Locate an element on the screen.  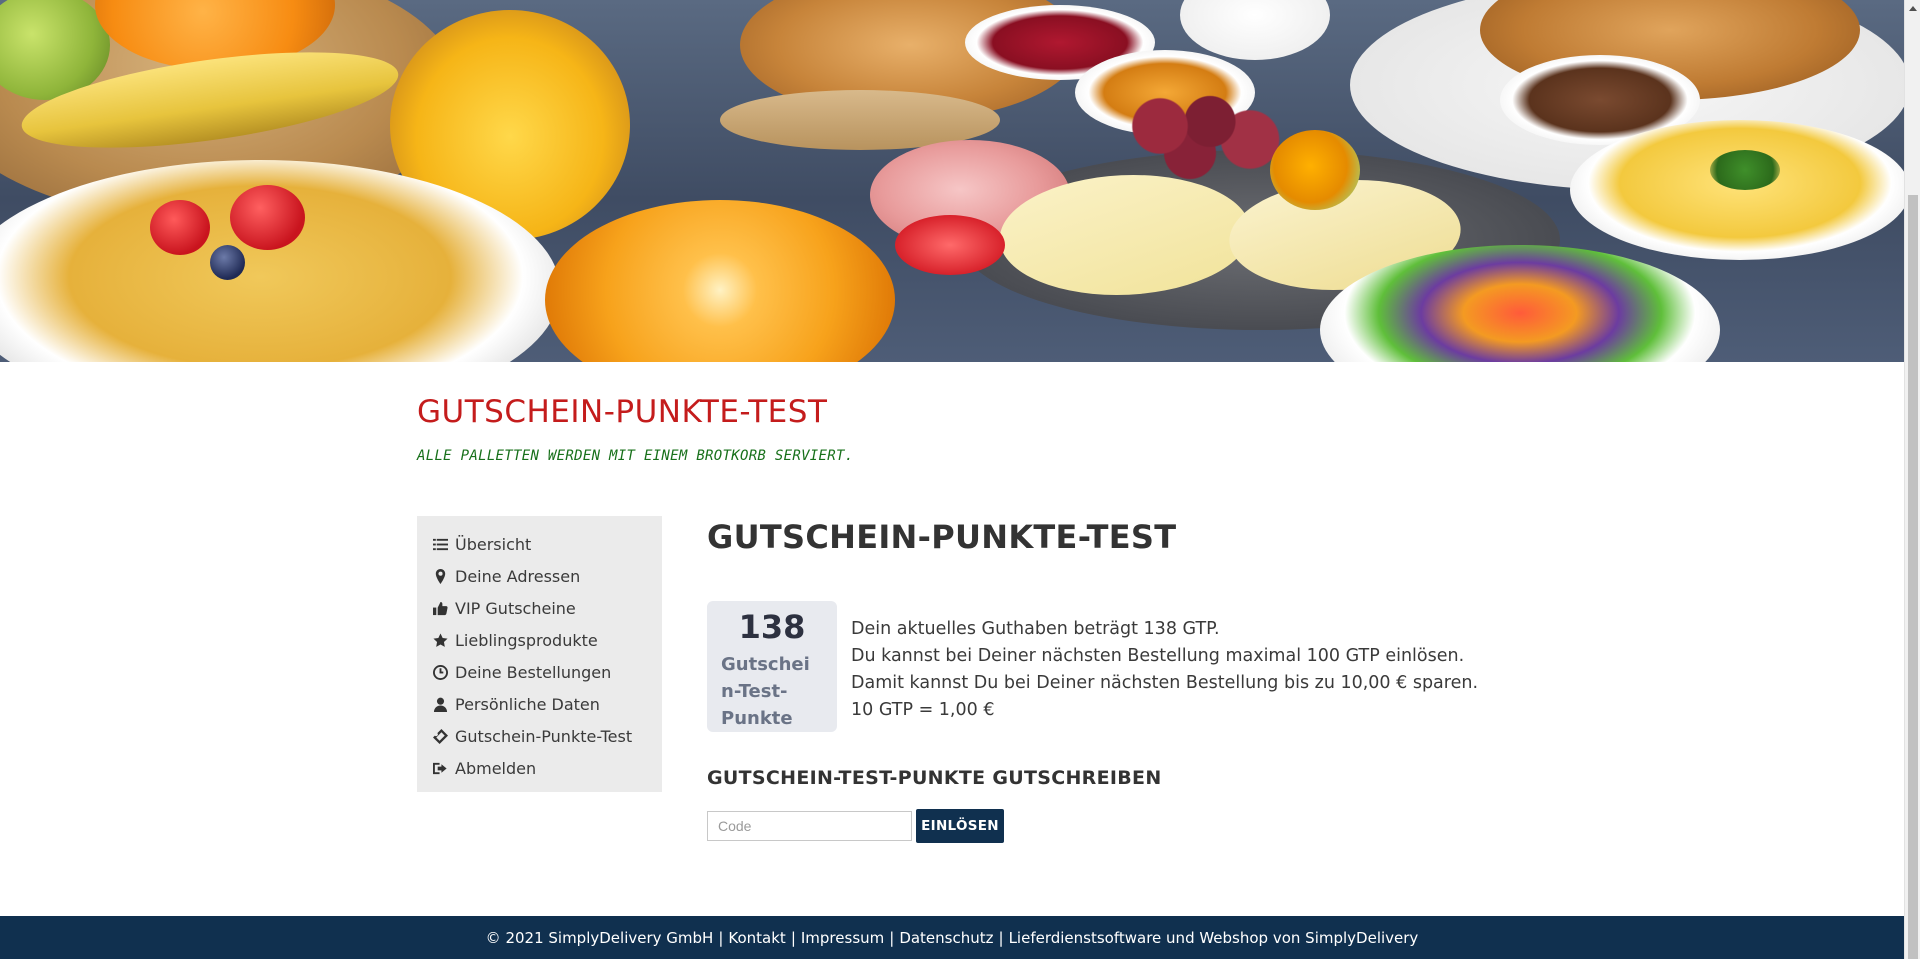
scroll-up-icon is located at coordinates (1912, 8).